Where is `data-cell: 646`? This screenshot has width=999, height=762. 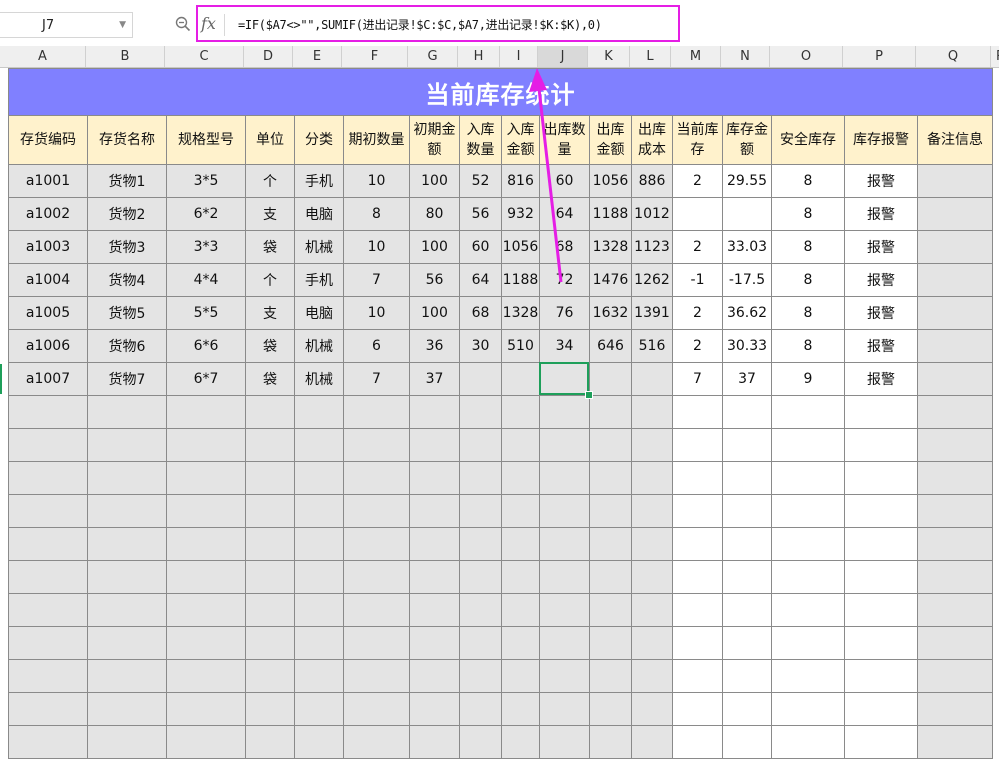
data-cell: 646 is located at coordinates (610, 346).